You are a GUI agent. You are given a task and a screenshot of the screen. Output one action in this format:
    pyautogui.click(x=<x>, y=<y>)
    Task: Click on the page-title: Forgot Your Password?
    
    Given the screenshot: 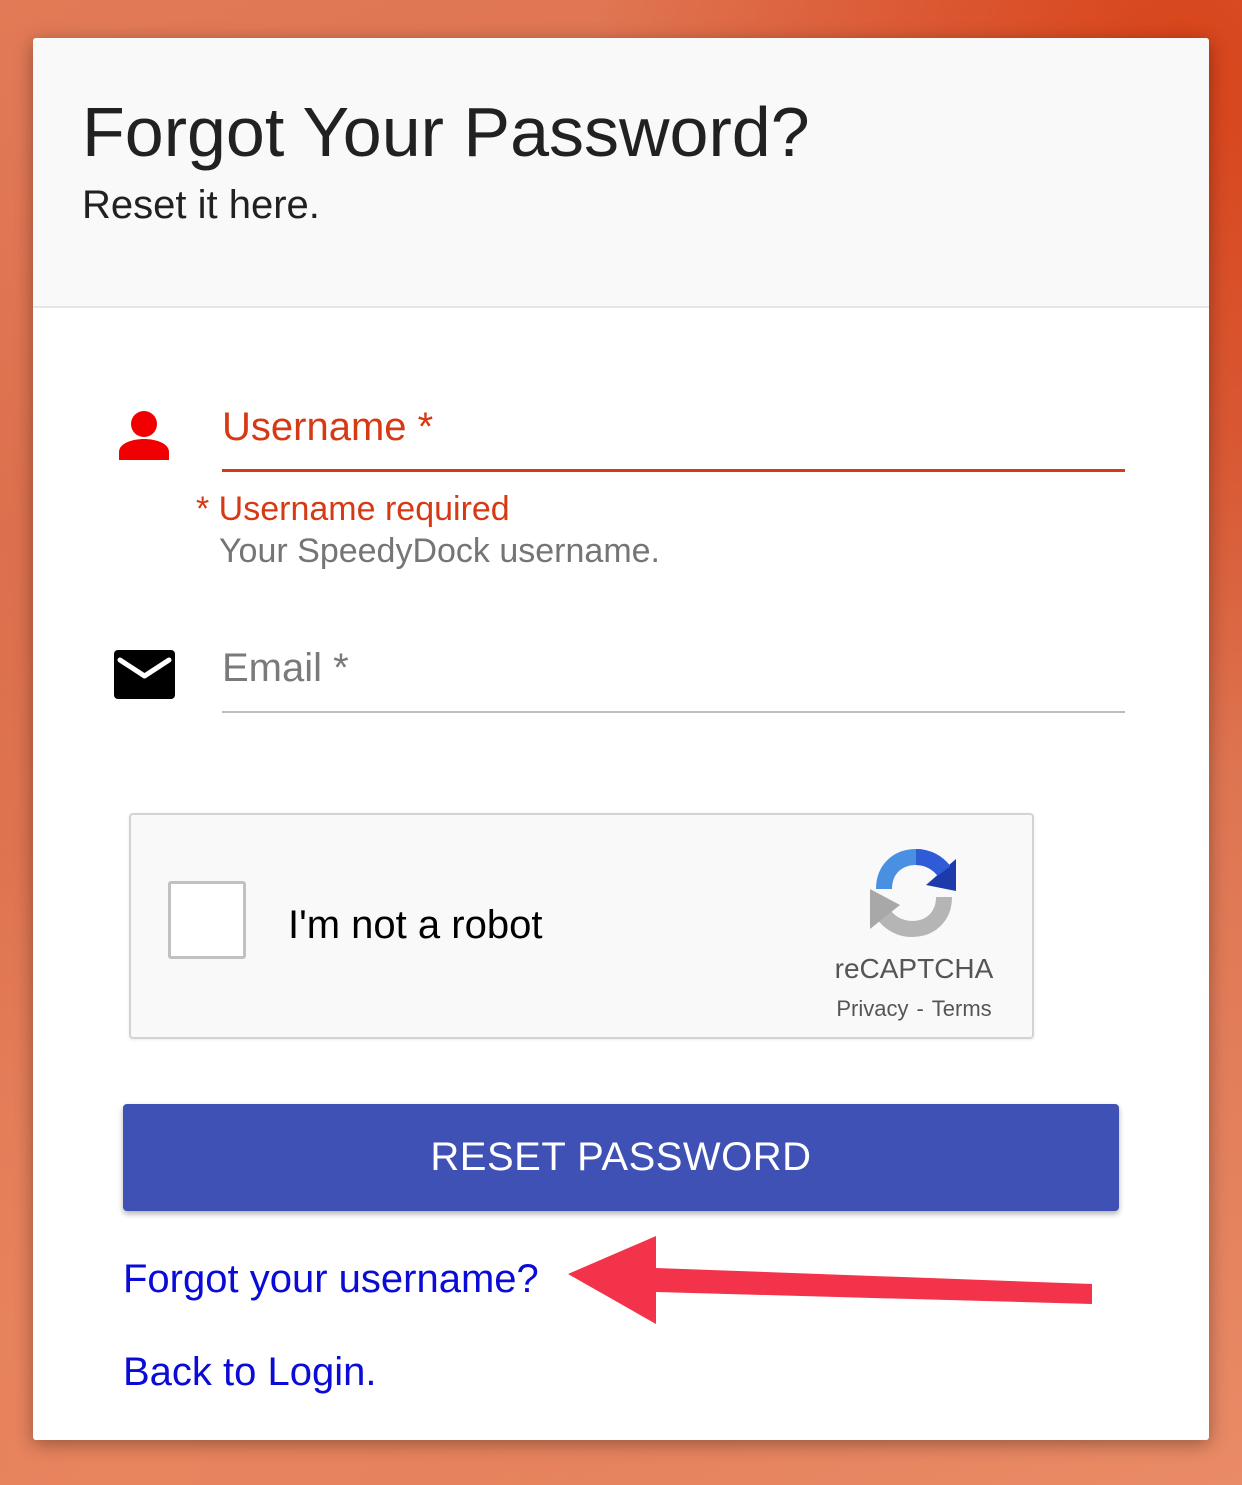 What is the action you would take?
    pyautogui.click(x=446, y=132)
    